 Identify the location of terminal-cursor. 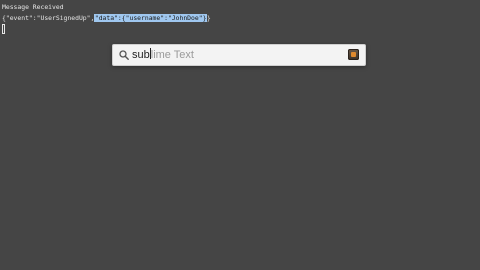
(3, 29).